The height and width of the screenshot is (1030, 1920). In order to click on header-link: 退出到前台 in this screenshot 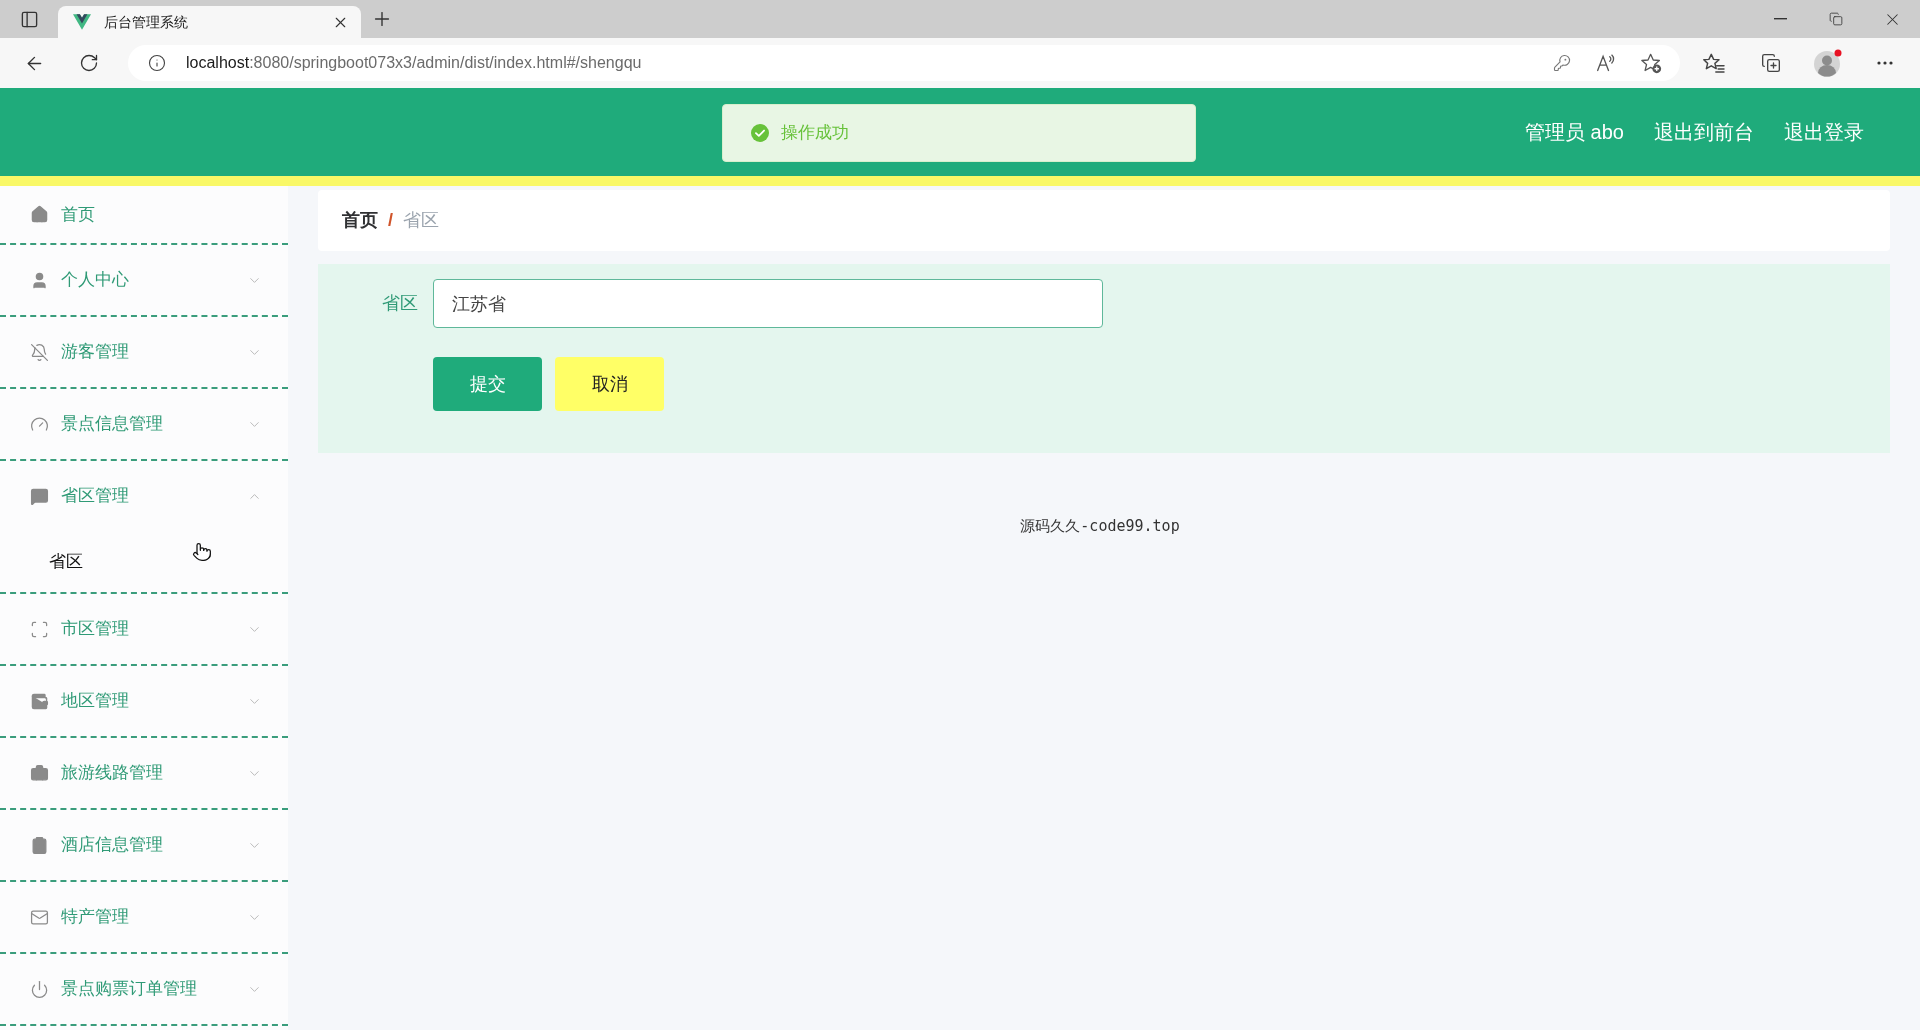, I will do `click(1704, 132)`.